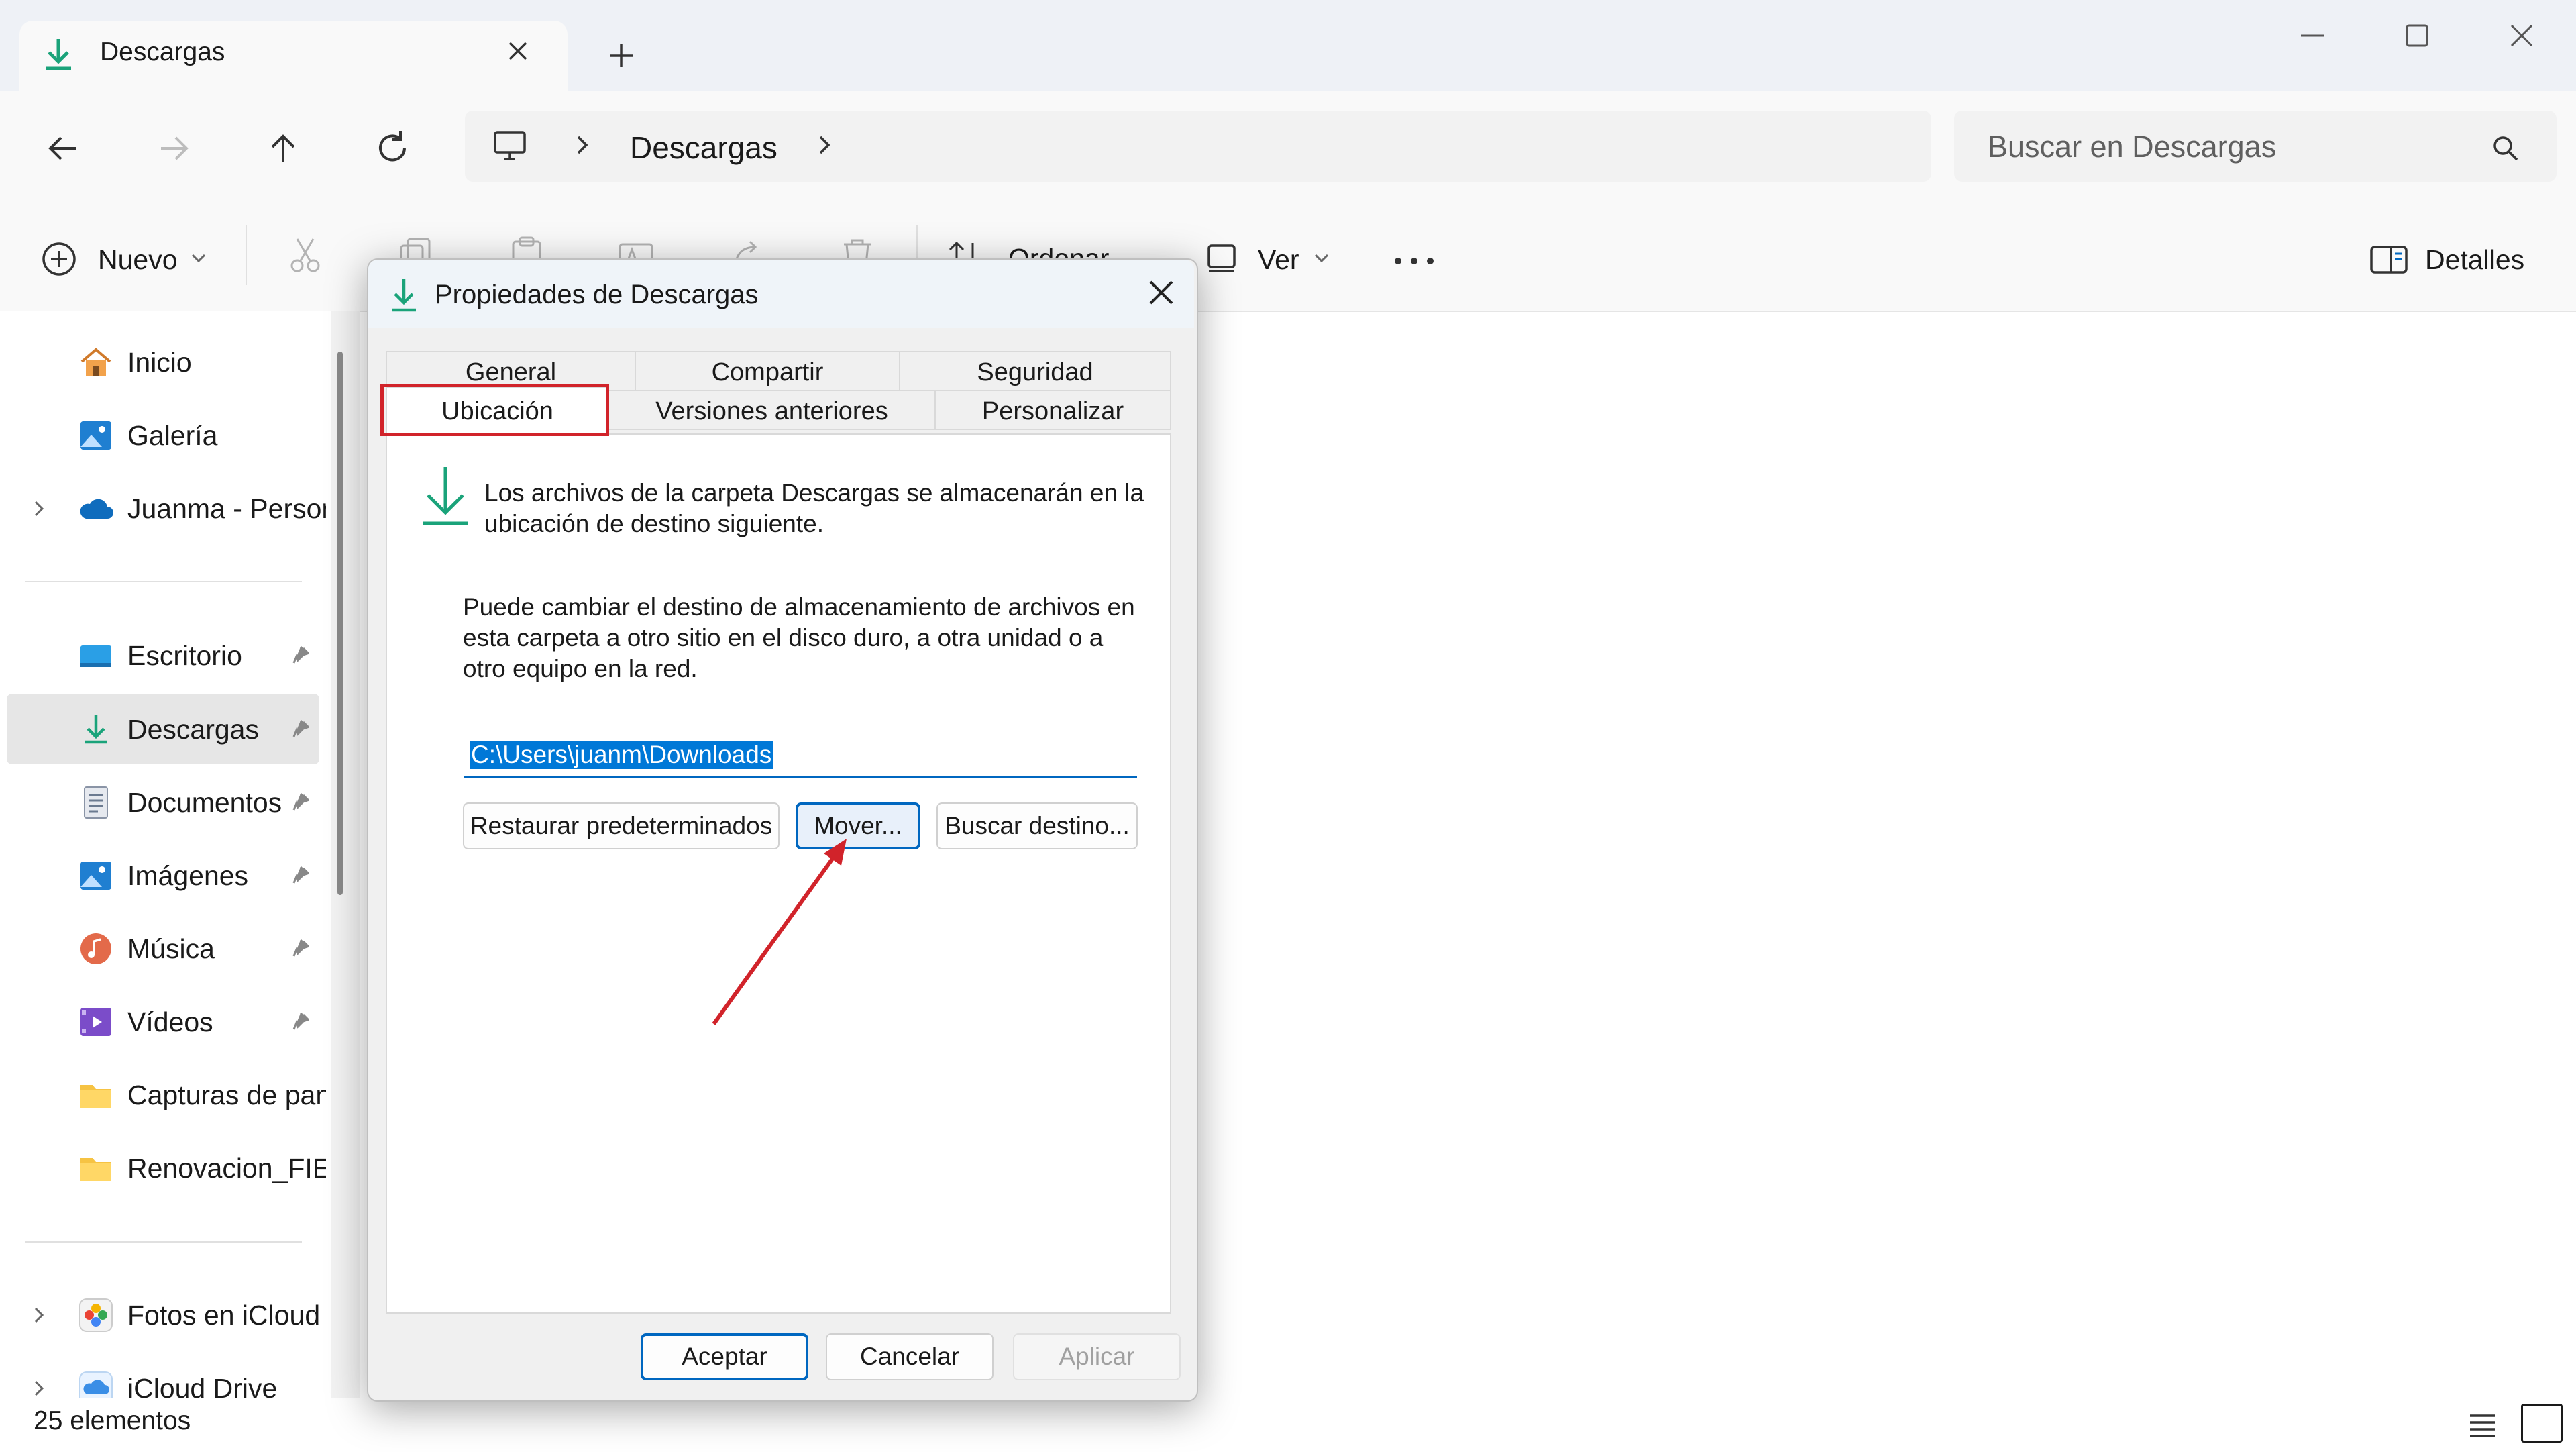  Describe the element at coordinates (1097, 1357) in the screenshot. I see `apply-button: Aplicar` at that location.